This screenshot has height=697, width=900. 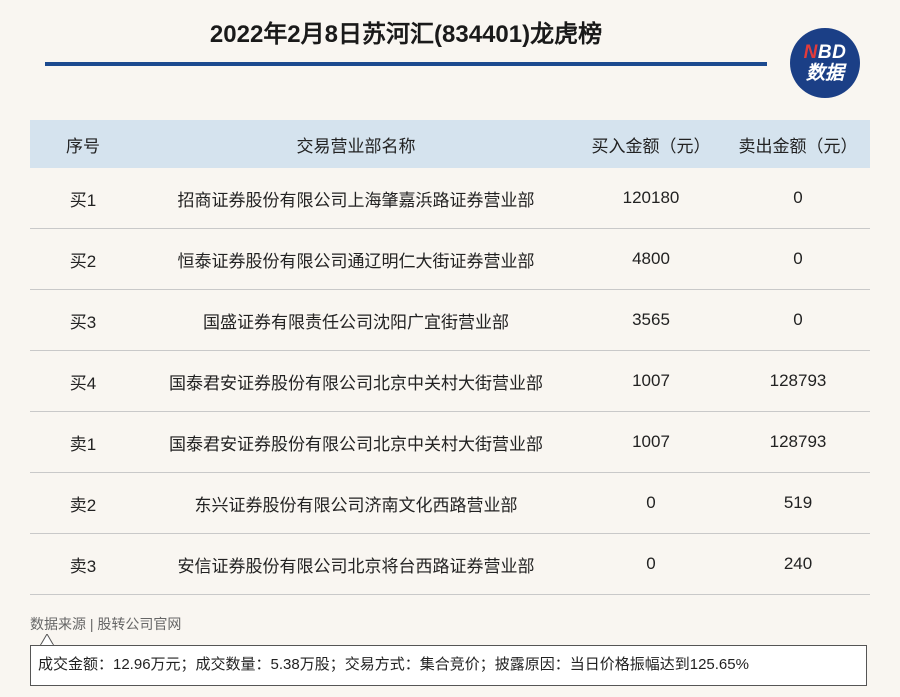 I want to click on logo-line-2: 数据, so click(x=824, y=73).